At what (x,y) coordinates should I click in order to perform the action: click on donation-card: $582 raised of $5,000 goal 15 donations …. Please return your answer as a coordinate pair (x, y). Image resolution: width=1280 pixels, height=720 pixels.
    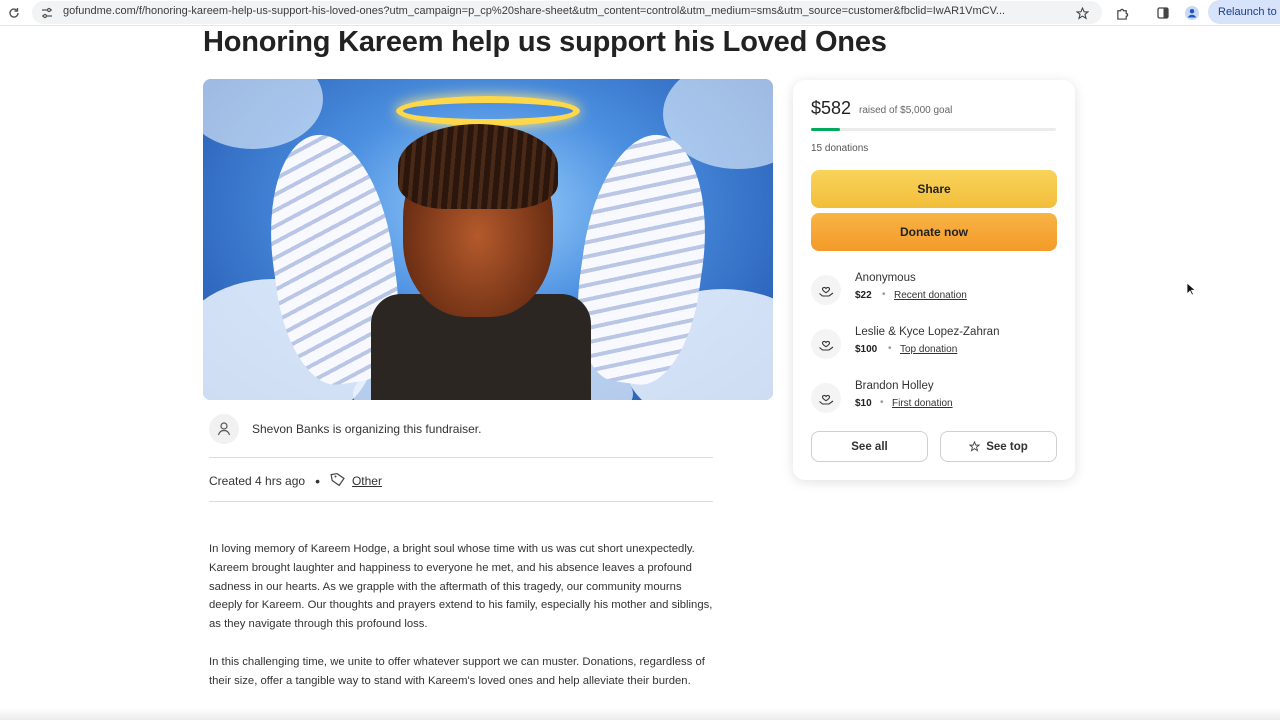
    Looking at the image, I should click on (934, 280).